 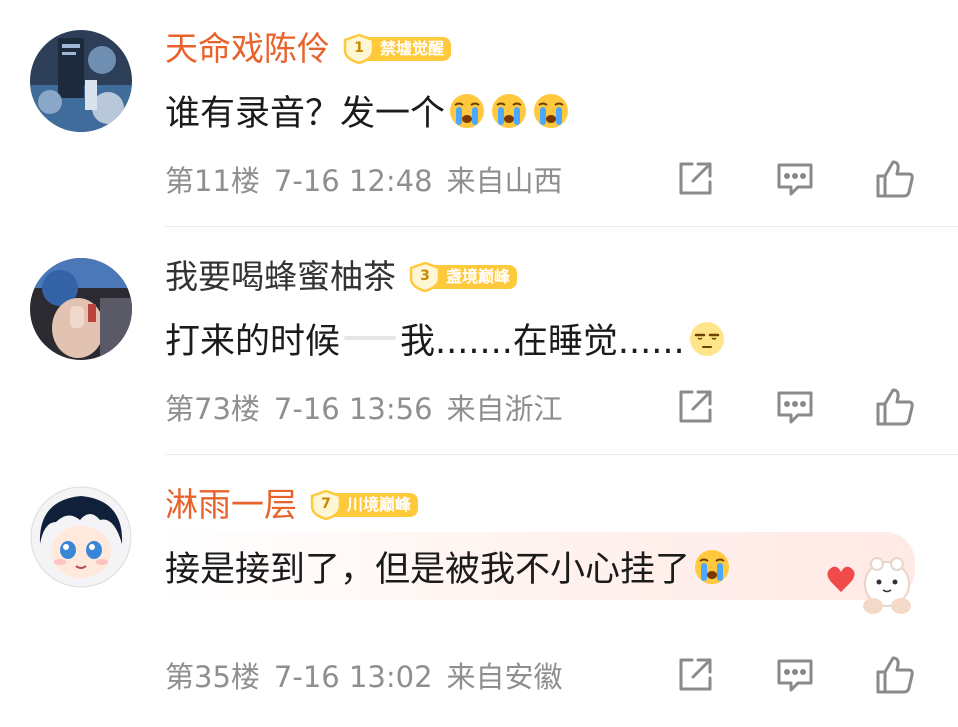 I want to click on fan-level-badge: 川境巅峰 7, so click(x=364, y=505).